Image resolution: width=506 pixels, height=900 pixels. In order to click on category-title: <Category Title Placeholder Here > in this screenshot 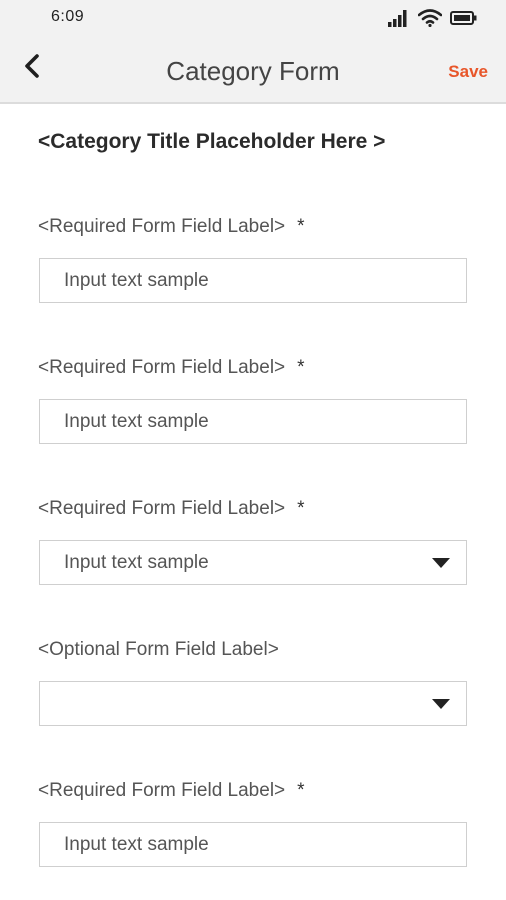, I will do `click(212, 141)`.